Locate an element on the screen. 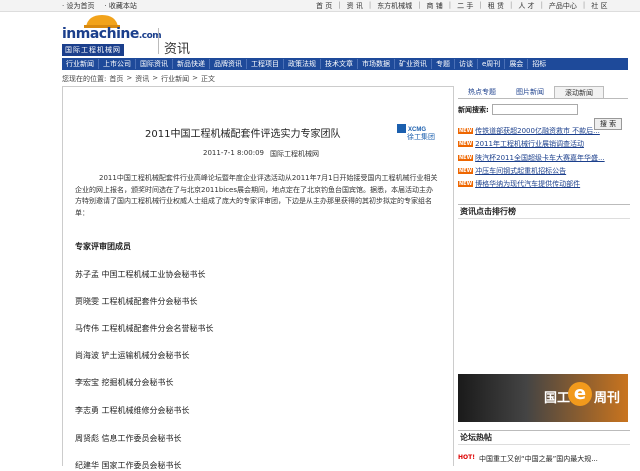 This screenshot has height=471, width=640. expert-item: 苏子孟 中国工程机械工业协会秘书长 is located at coordinates (140, 274).